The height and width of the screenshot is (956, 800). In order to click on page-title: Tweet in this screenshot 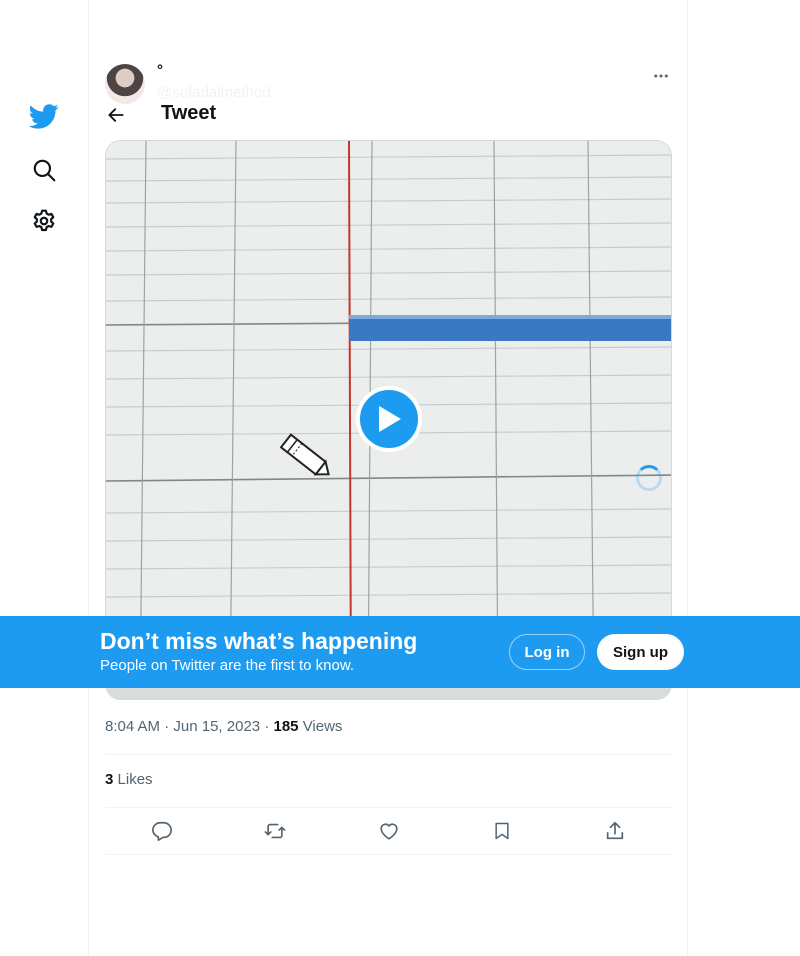, I will do `click(189, 113)`.